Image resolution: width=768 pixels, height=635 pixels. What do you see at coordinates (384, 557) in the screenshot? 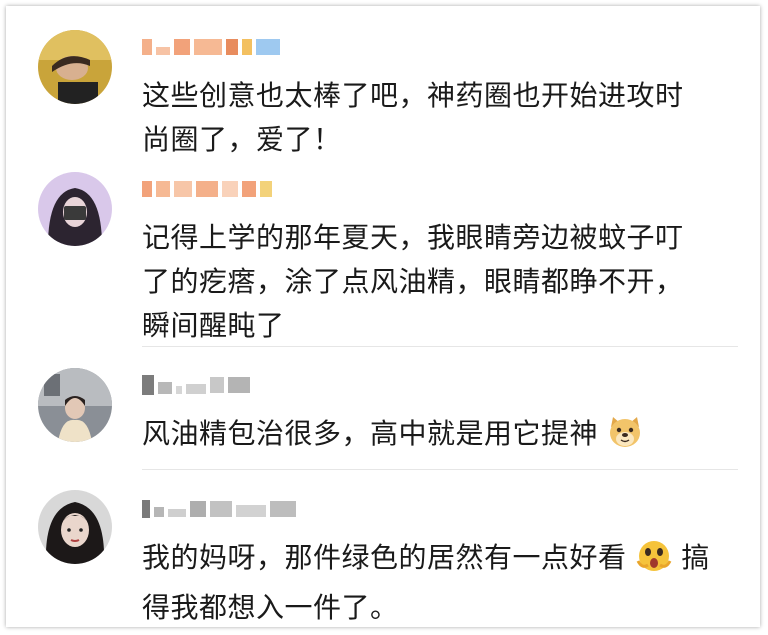
I see `comment-line-text: 我的妈呀，那件绿色的居然有一点好看` at bounding box center [384, 557].